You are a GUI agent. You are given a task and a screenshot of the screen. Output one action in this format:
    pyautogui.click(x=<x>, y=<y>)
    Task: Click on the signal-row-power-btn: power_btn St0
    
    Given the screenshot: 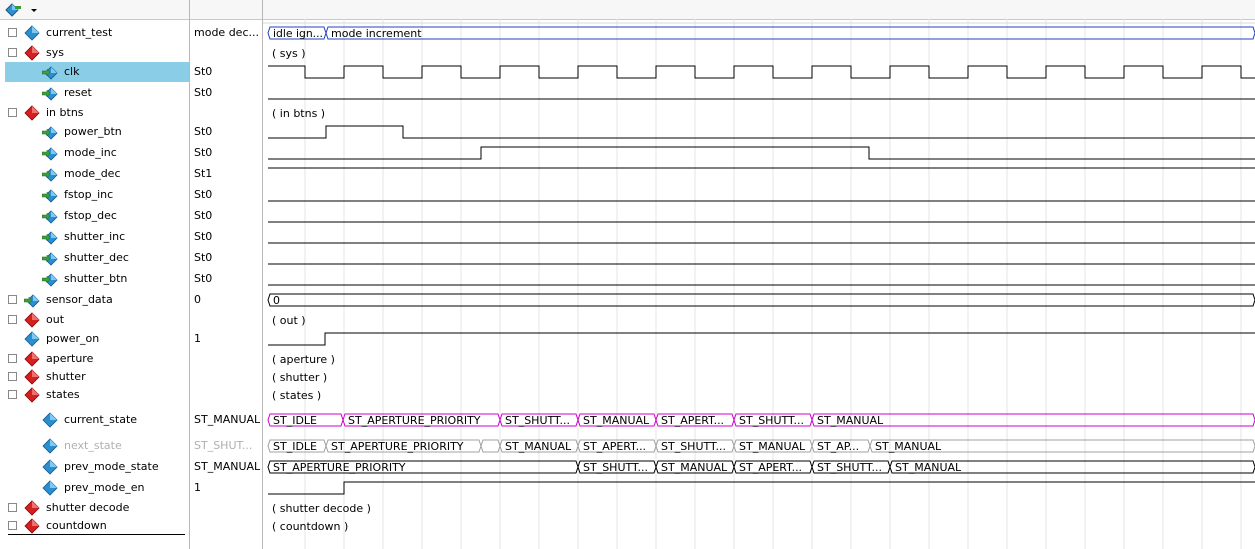 What is the action you would take?
    pyautogui.click(x=131, y=132)
    